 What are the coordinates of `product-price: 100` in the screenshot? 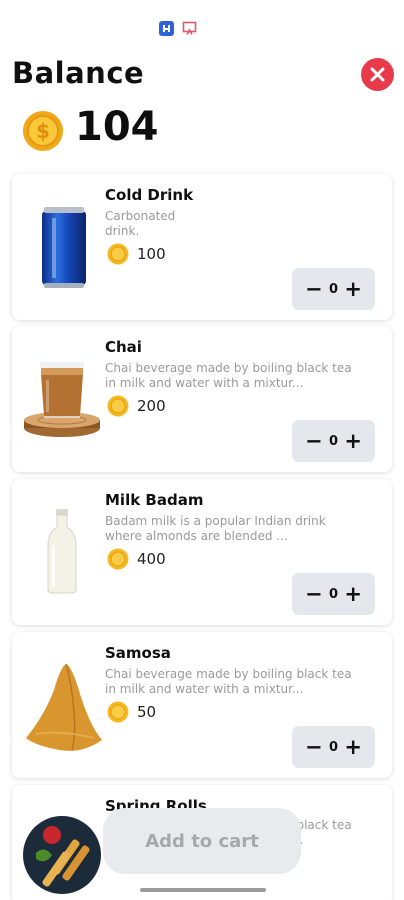 It's located at (151, 254).